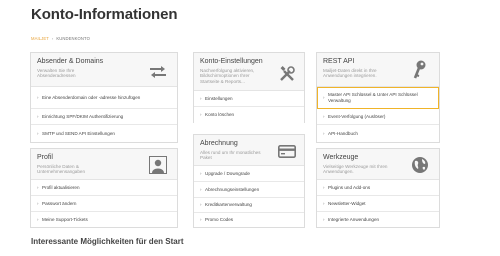 The height and width of the screenshot is (256, 500). Describe the element at coordinates (287, 151) in the screenshot. I see `credit-card-icon` at that location.